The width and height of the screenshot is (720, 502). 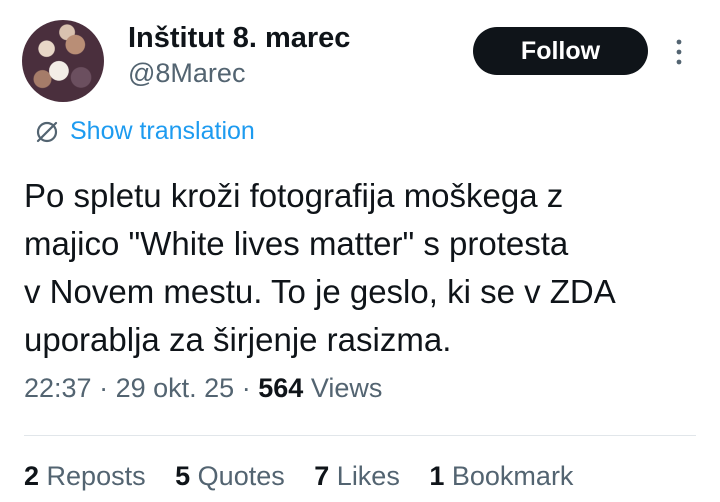 I want to click on likes-stat: 7 Likes, so click(x=357, y=476).